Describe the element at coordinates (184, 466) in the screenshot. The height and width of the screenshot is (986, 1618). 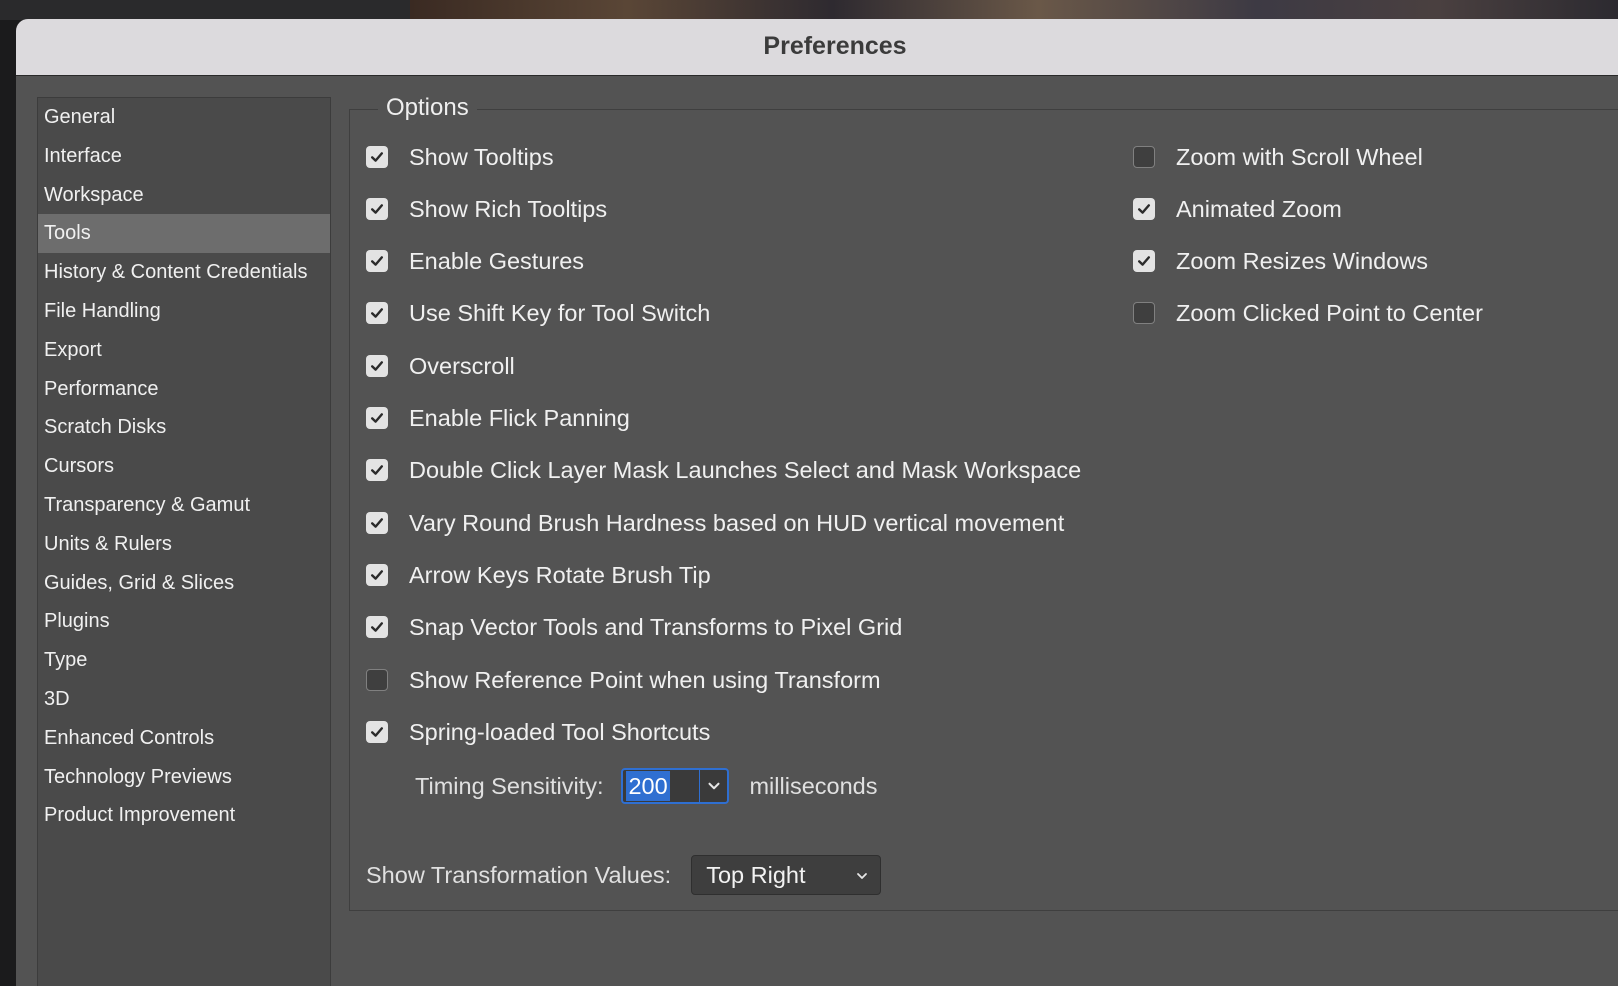
I see `sidebar-item-cursors: Cursors` at that location.